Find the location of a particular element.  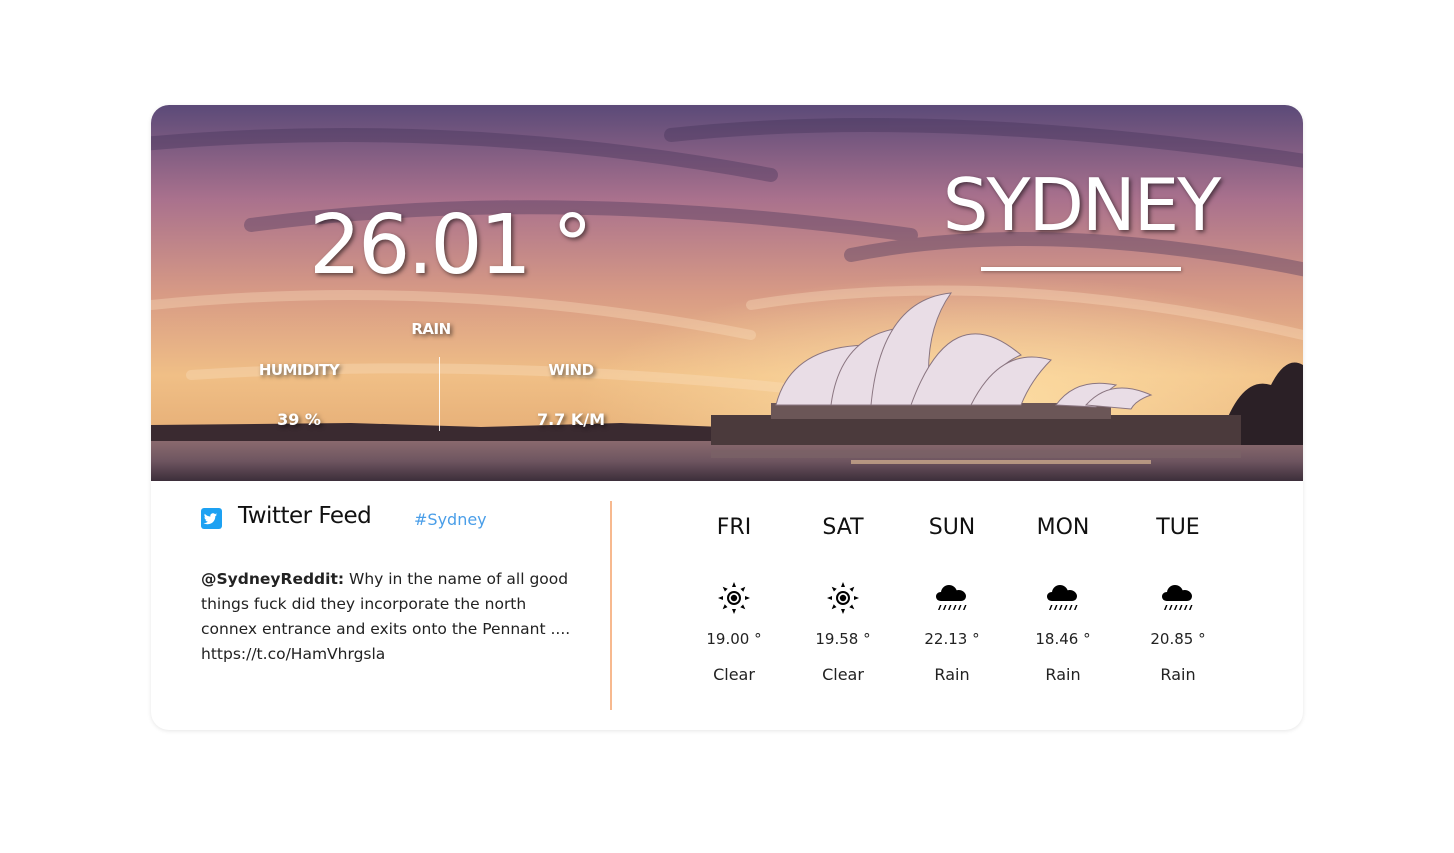

forecast-day: SAT 19.58 ° Clear is located at coordinates (843, 599).